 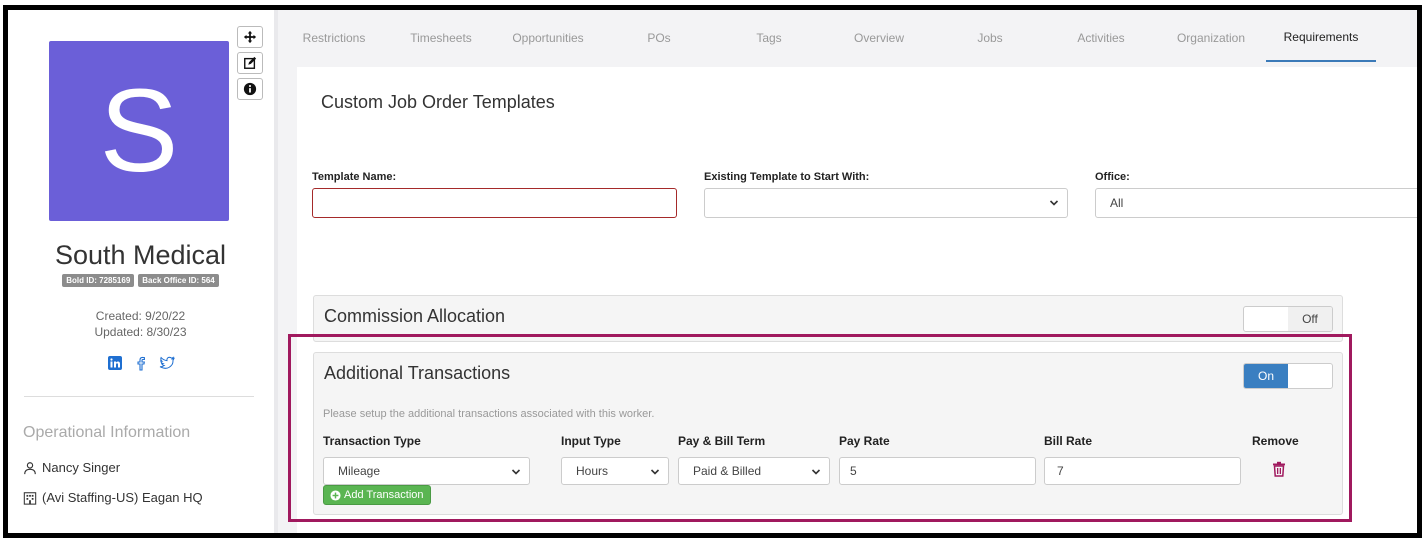 What do you see at coordinates (417, 373) in the screenshot?
I see `additional-transactions-title: Additional Transactions` at bounding box center [417, 373].